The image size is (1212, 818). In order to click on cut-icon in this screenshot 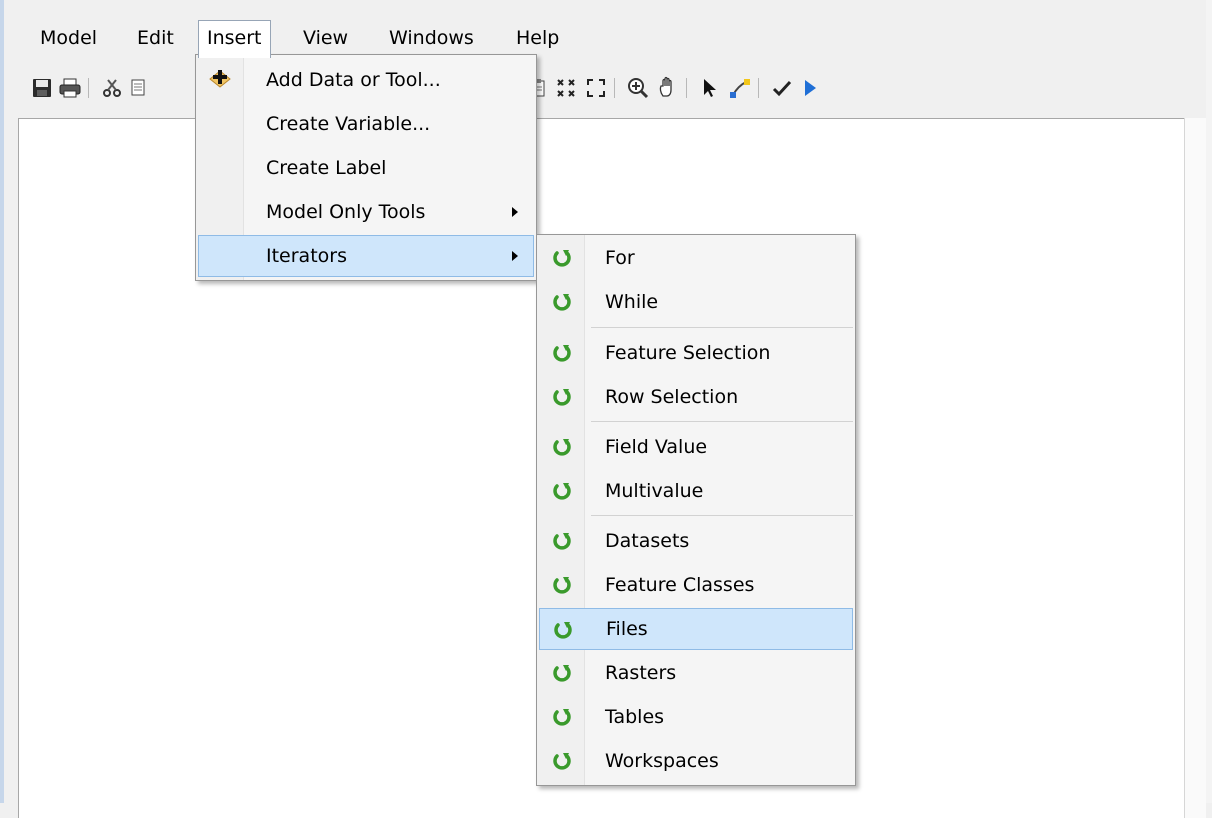, I will do `click(112, 88)`.